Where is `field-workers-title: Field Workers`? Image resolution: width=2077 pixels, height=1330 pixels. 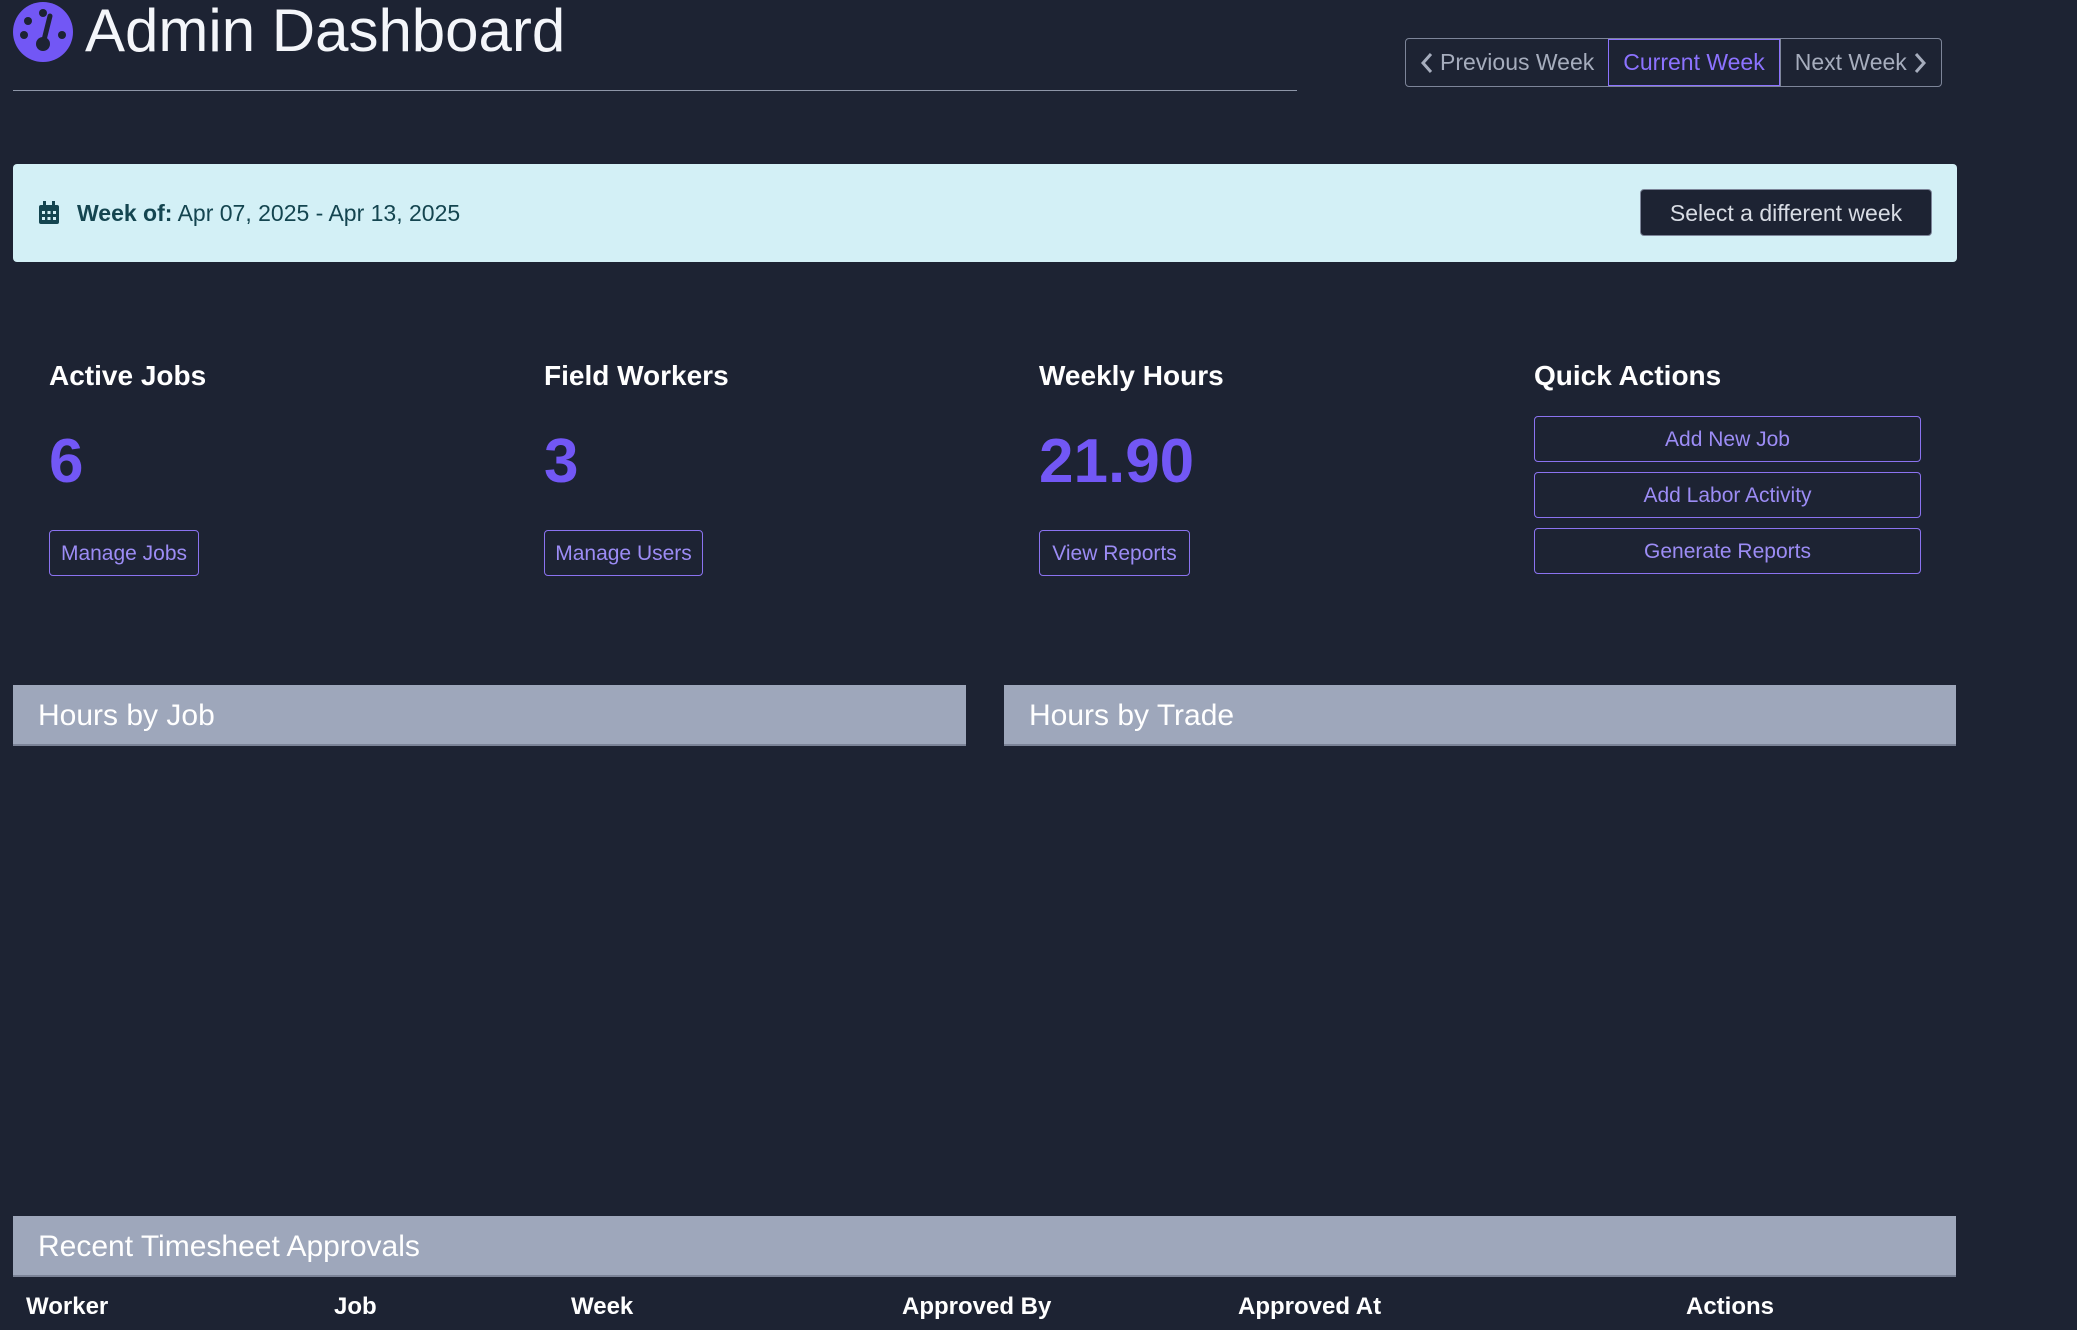
field-workers-title: Field Workers is located at coordinates (636, 375).